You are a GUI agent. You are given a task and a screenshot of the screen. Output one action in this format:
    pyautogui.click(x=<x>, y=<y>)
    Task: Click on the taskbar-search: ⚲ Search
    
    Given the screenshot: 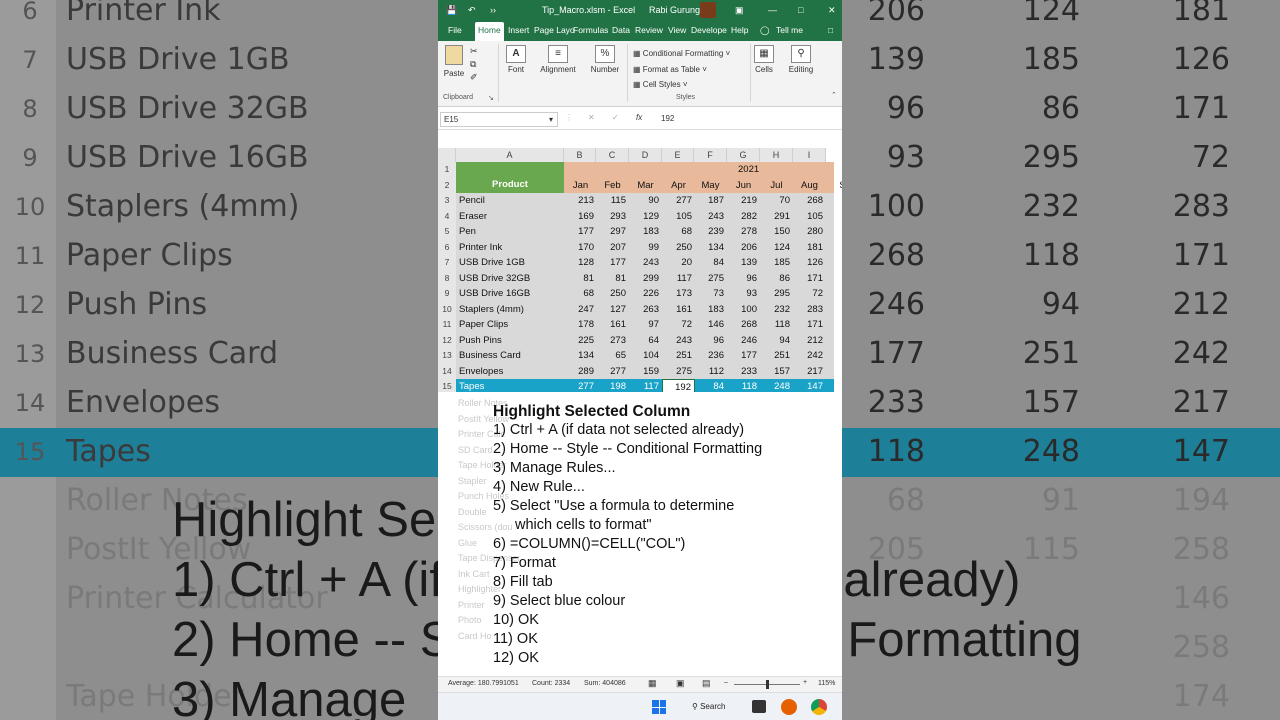 What is the action you would take?
    pyautogui.click(x=713, y=707)
    